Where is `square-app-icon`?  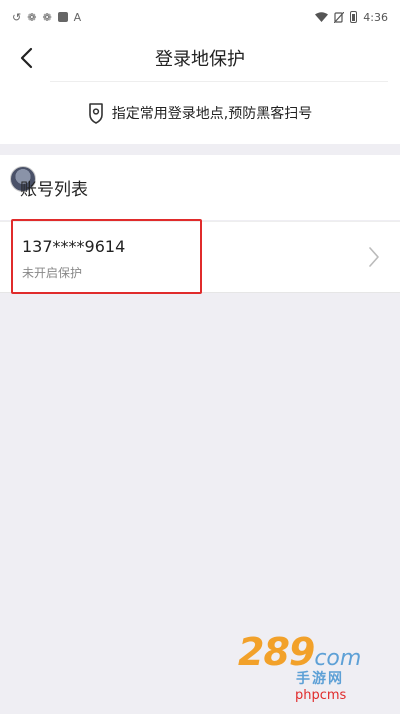 square-app-icon is located at coordinates (62, 17).